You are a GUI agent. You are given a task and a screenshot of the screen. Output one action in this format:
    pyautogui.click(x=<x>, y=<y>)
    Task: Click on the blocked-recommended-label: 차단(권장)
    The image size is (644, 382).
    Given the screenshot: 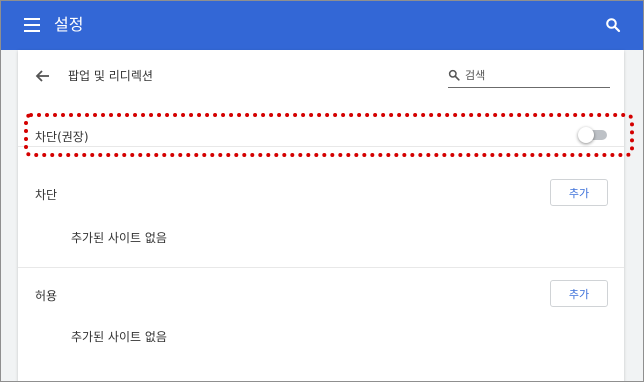 What is the action you would take?
    pyautogui.click(x=62, y=137)
    